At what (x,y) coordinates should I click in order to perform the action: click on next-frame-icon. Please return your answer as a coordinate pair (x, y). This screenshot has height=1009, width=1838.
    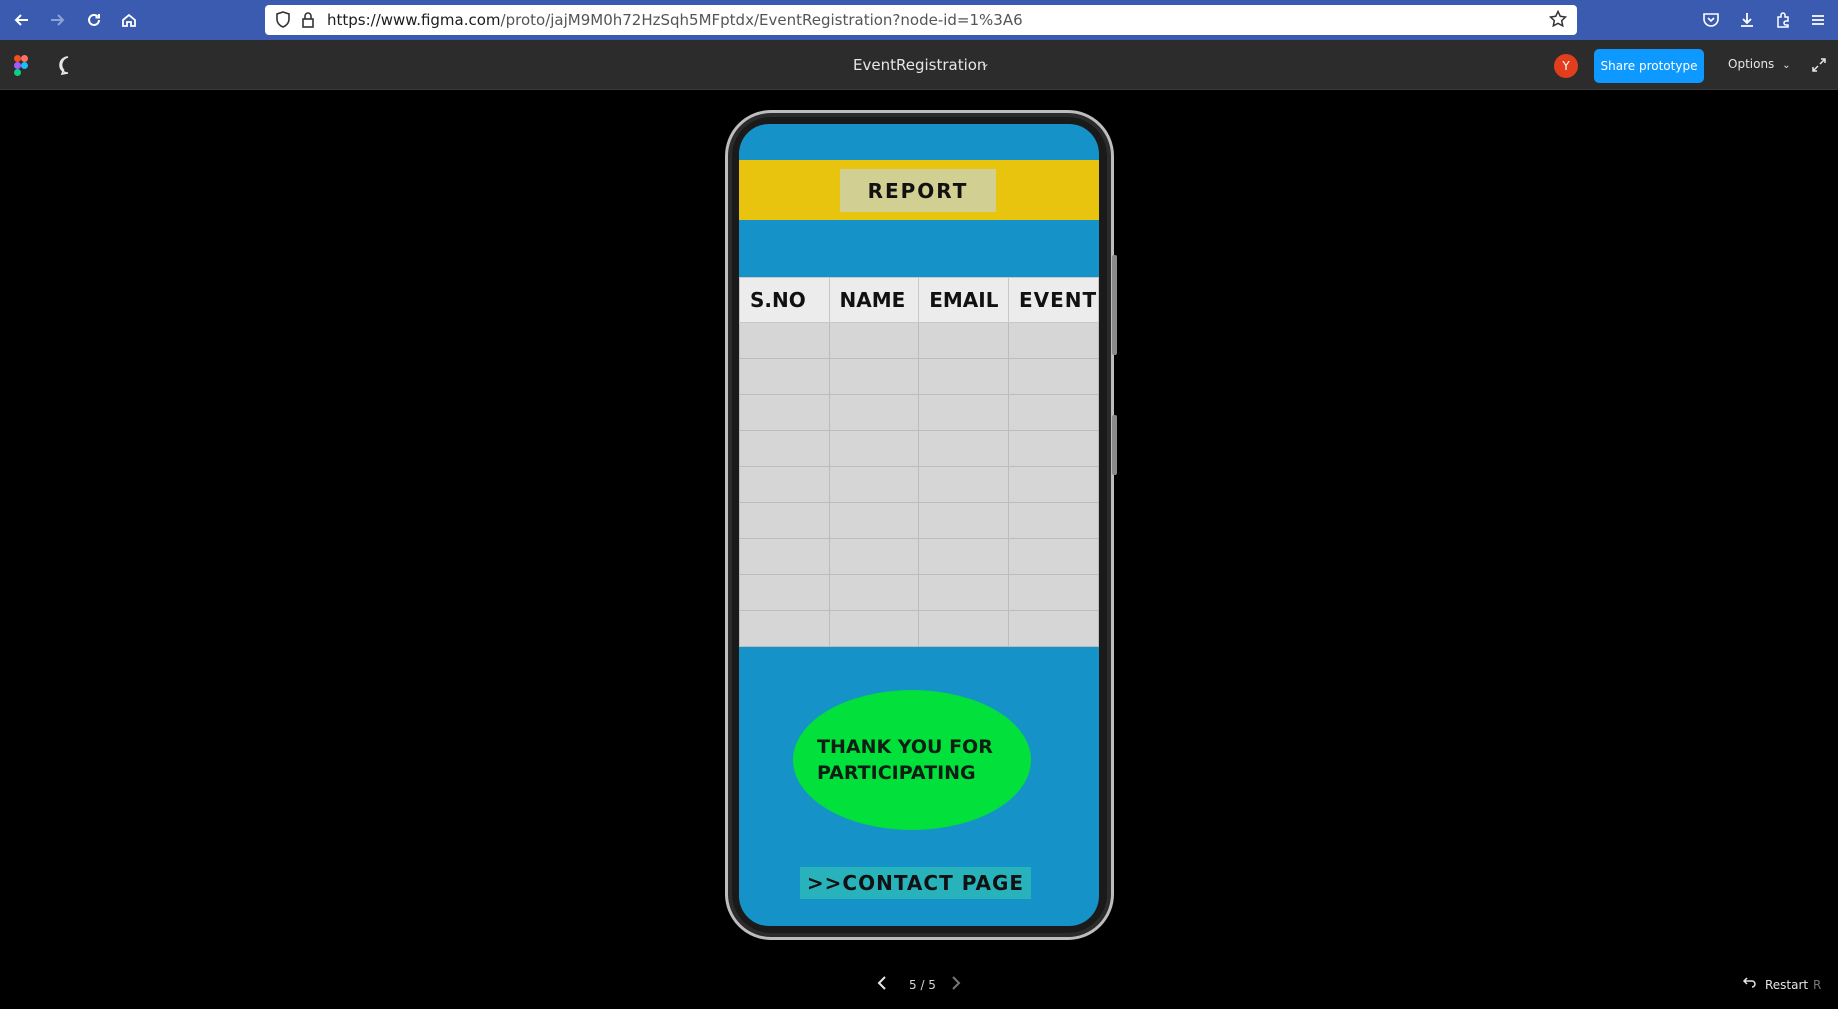
    Looking at the image, I should click on (956, 985).